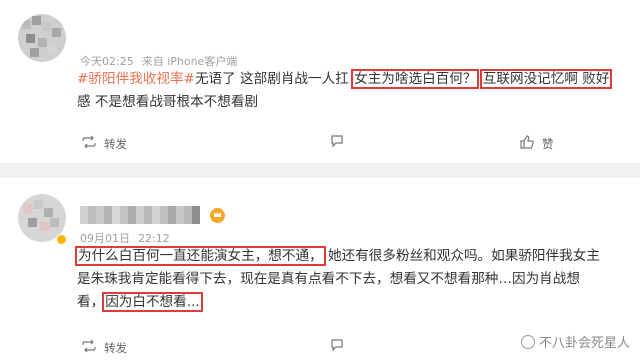 This screenshot has width=640, height=363. Describe the element at coordinates (415, 79) in the screenshot. I see `highlight-box: 女主为啥选白百何？` at that location.